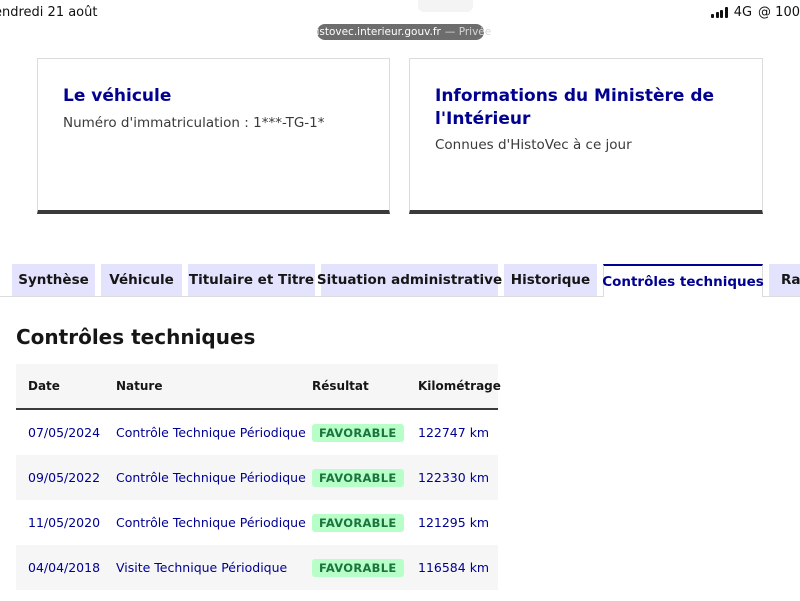  Describe the element at coordinates (49, 12) in the screenshot. I see `status-date: endredi 21 août` at that location.